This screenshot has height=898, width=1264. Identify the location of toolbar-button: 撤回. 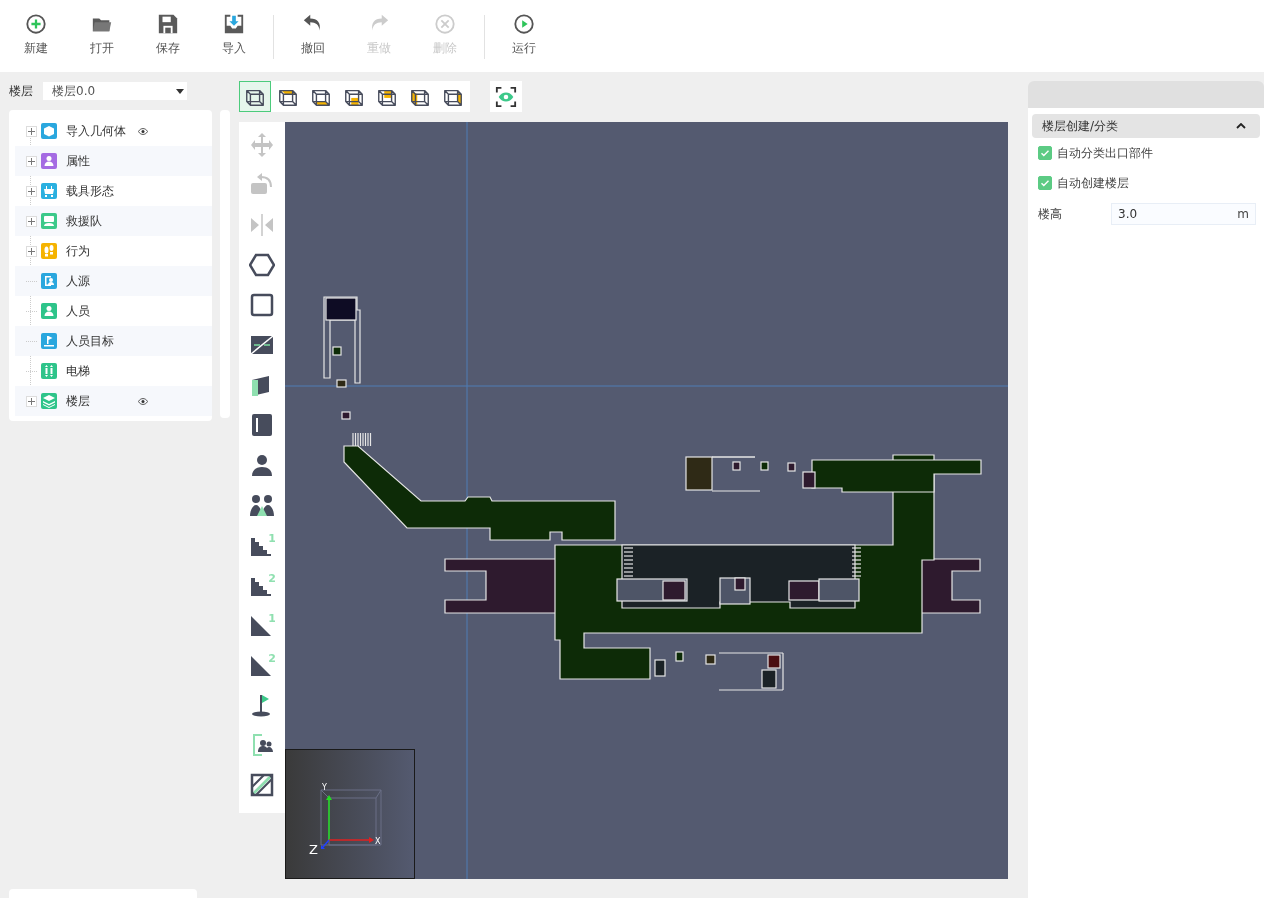
(313, 43).